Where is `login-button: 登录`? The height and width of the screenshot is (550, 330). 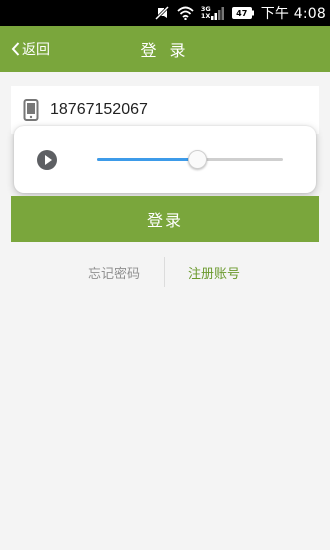 login-button: 登录 is located at coordinates (165, 219).